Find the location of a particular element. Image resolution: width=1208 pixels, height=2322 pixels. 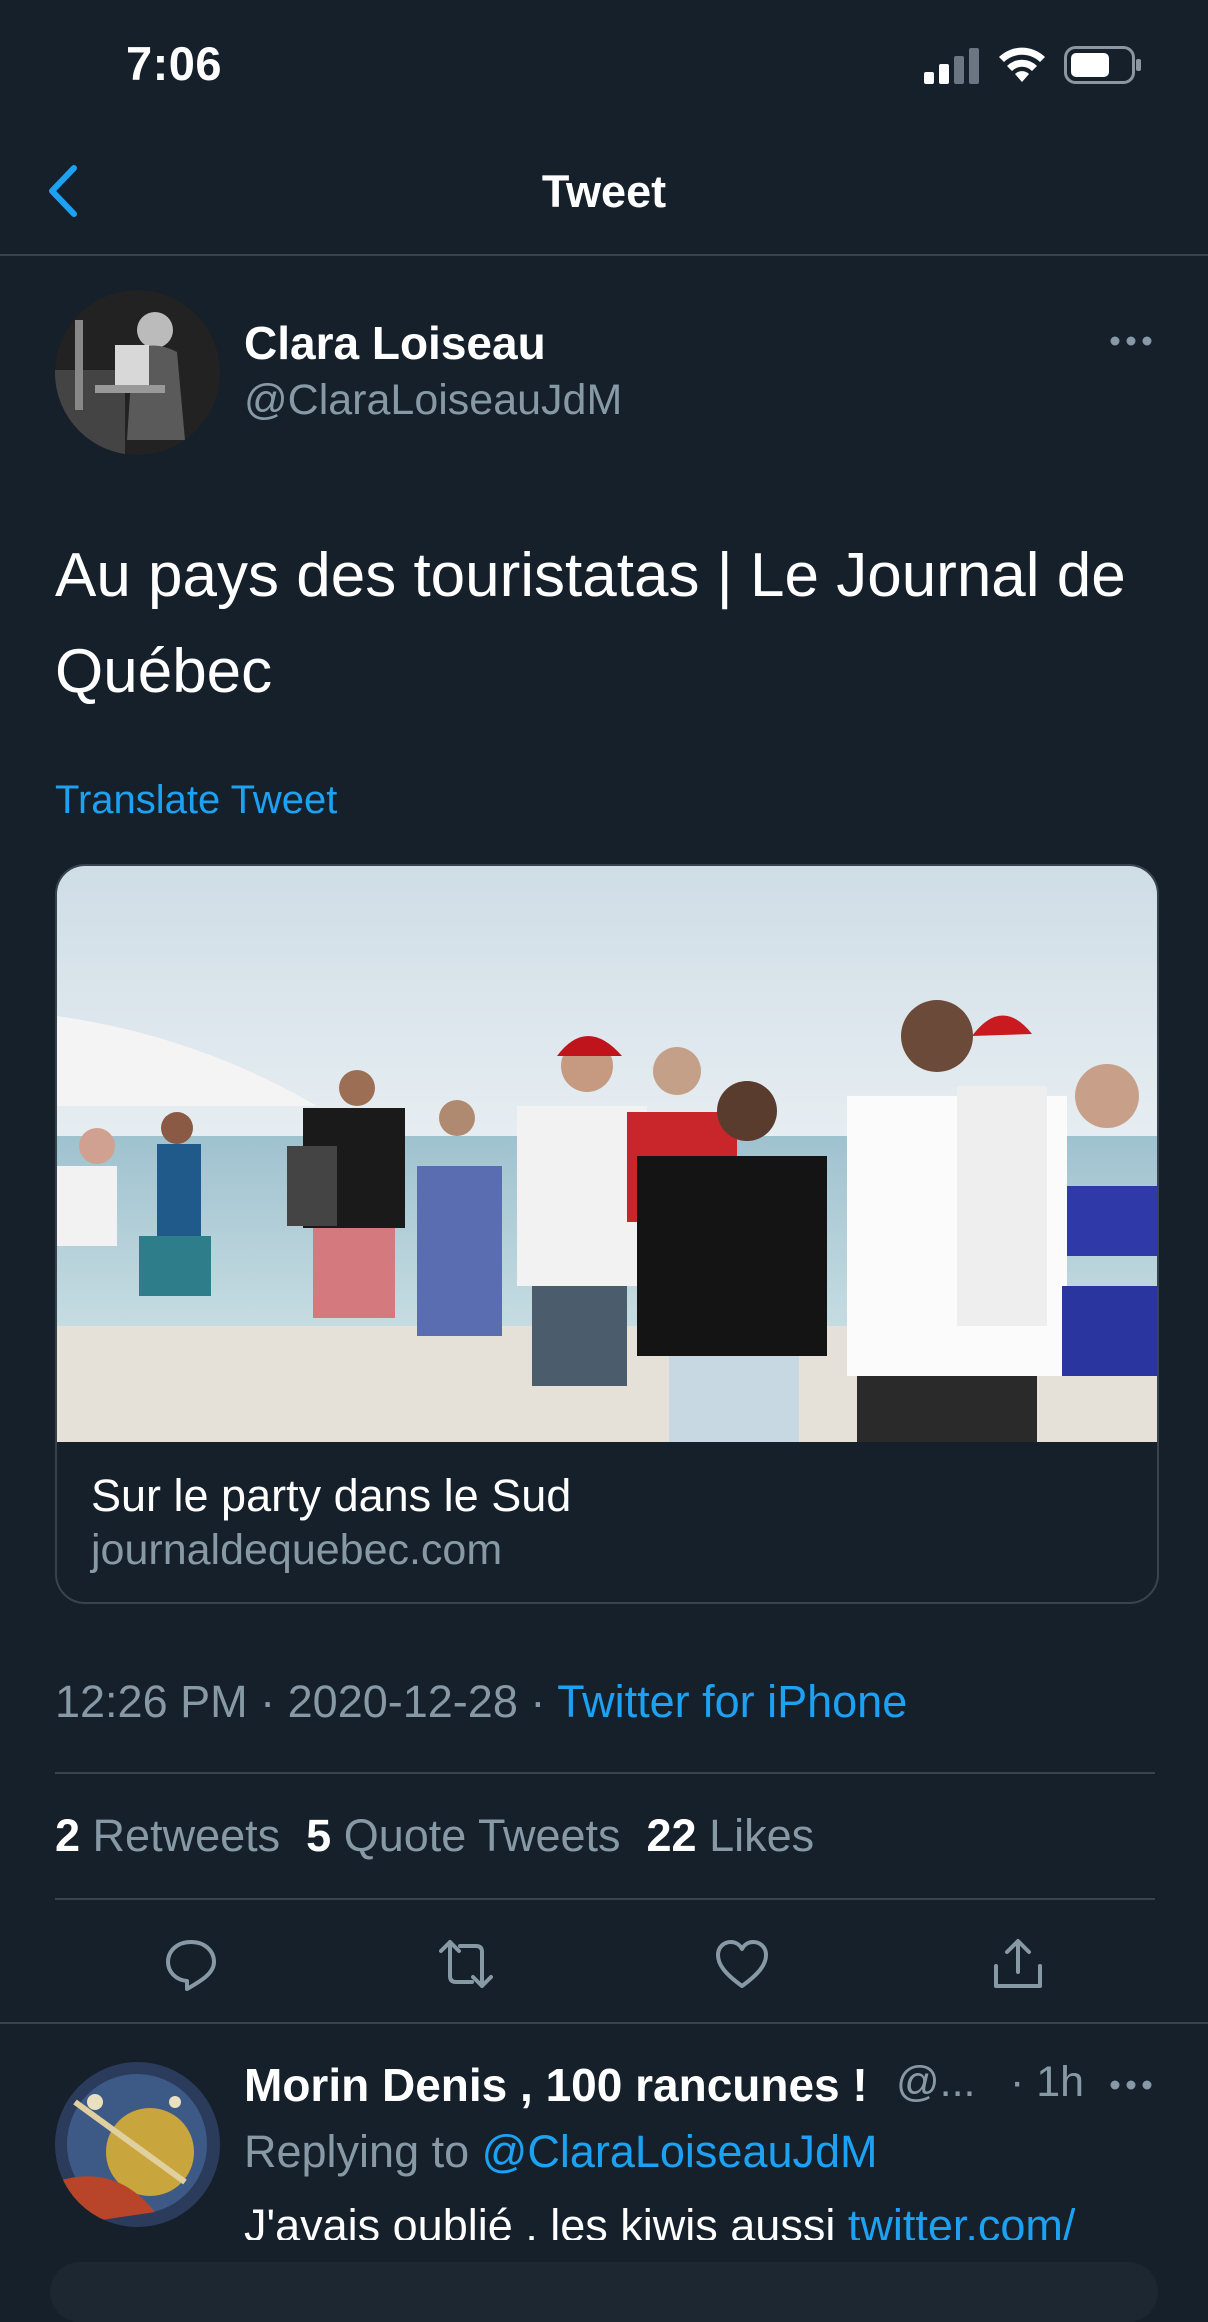

reply-body: J'avais oublié , les kiwis aussi is located at coordinates (540, 2222).